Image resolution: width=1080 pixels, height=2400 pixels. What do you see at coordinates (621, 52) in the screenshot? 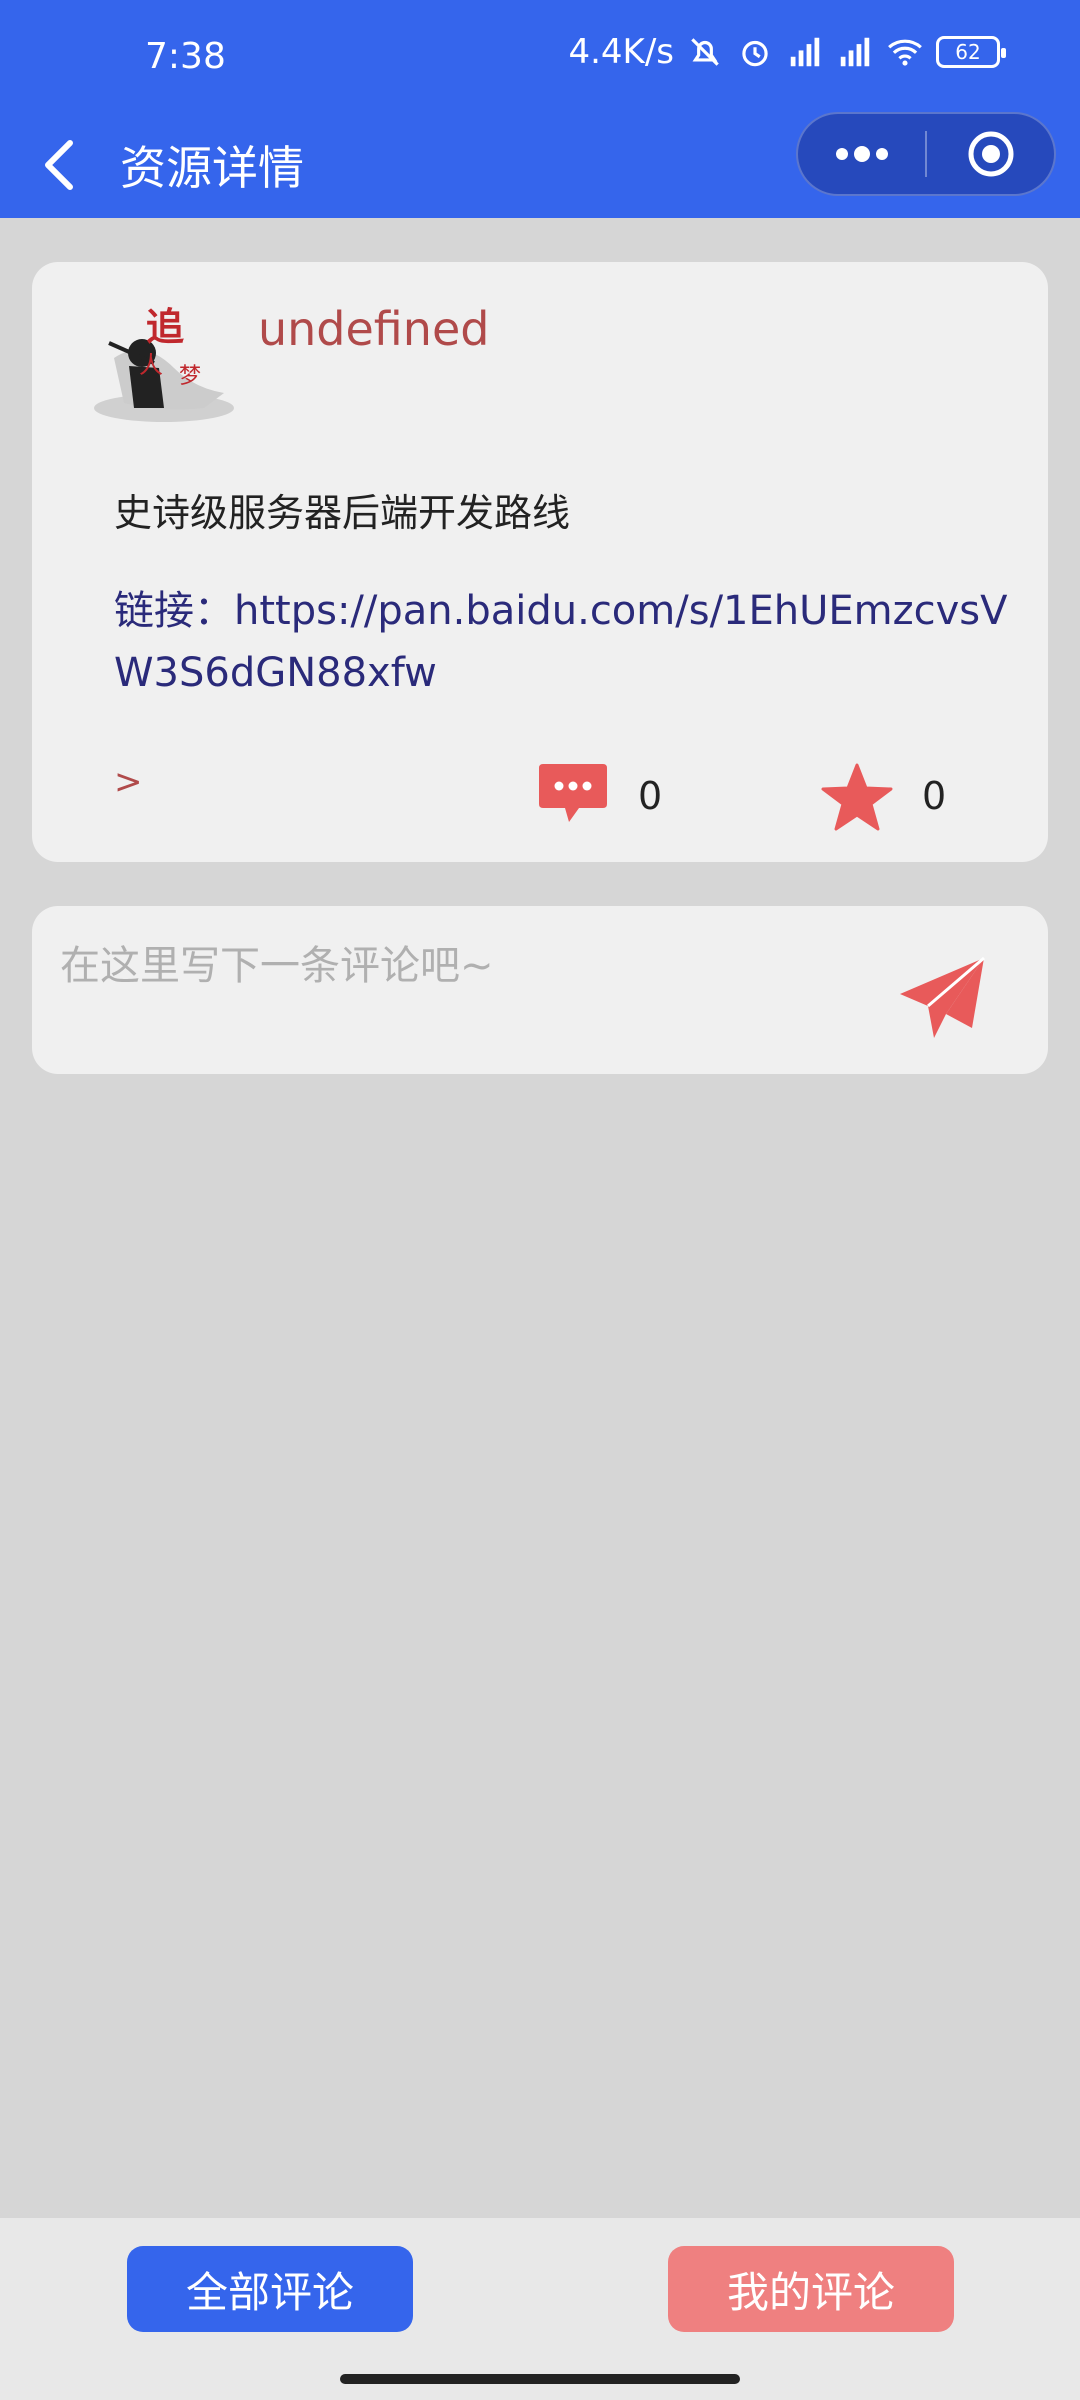
I see `network-speed: 4.4K/s` at bounding box center [621, 52].